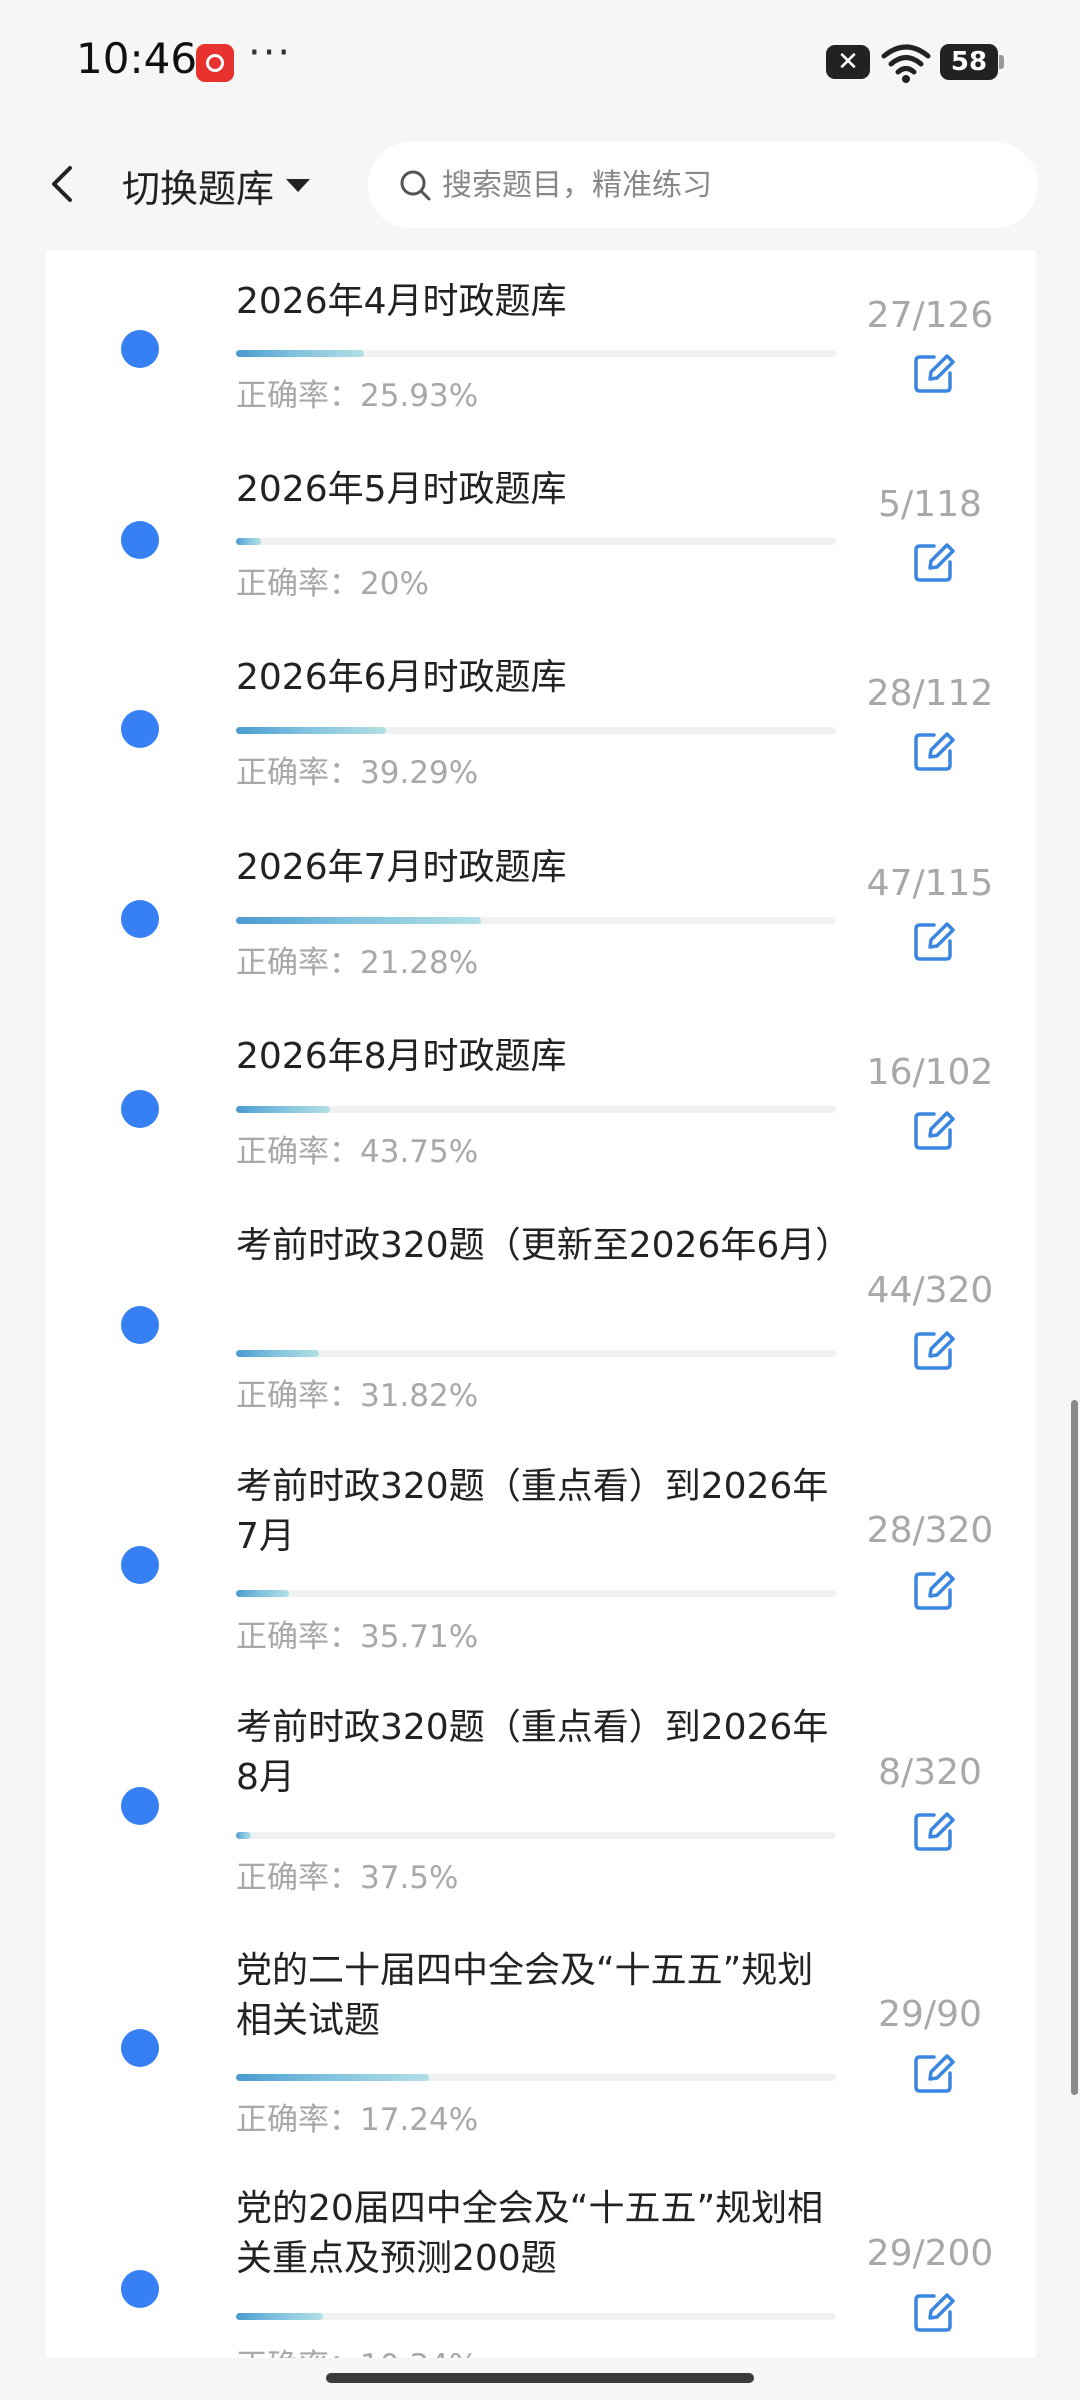 This screenshot has height=2400, width=1080. What do you see at coordinates (137, 58) in the screenshot?
I see `status-time: 10:46` at bounding box center [137, 58].